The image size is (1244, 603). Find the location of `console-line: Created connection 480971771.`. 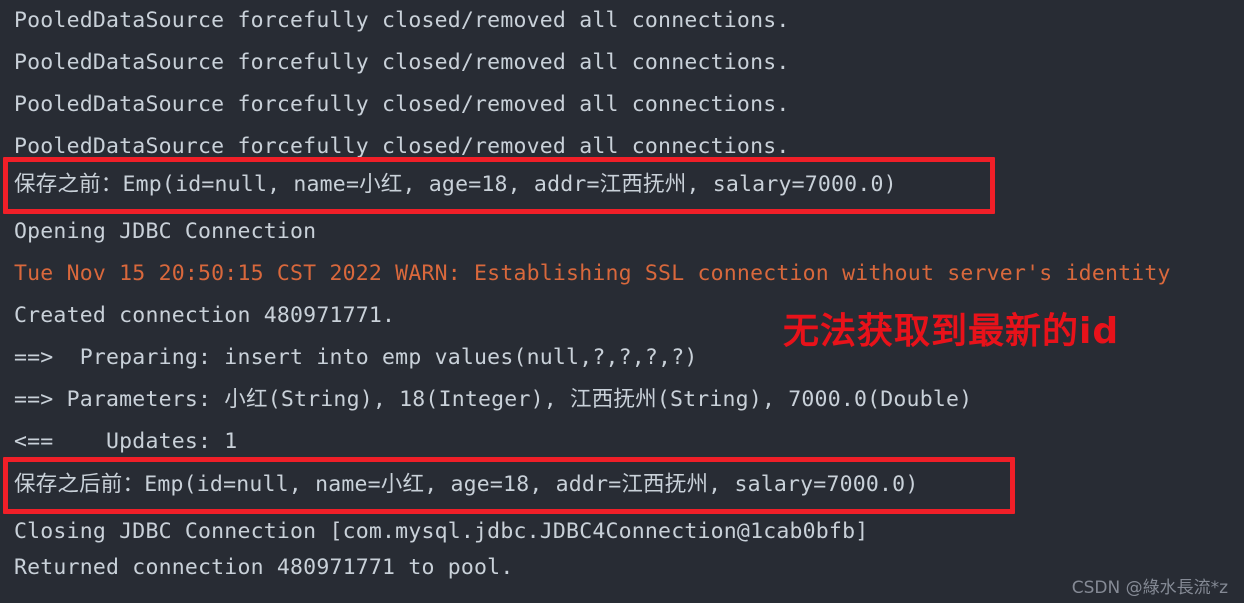

console-line: Created connection 480971771. is located at coordinates (205, 315).